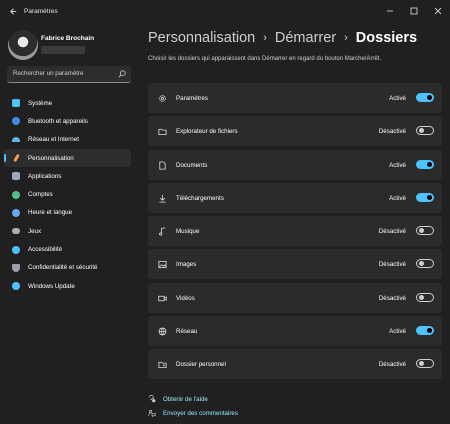 This screenshot has height=424, width=450. Describe the element at coordinates (23, 45) in the screenshot. I see `avatar` at that location.